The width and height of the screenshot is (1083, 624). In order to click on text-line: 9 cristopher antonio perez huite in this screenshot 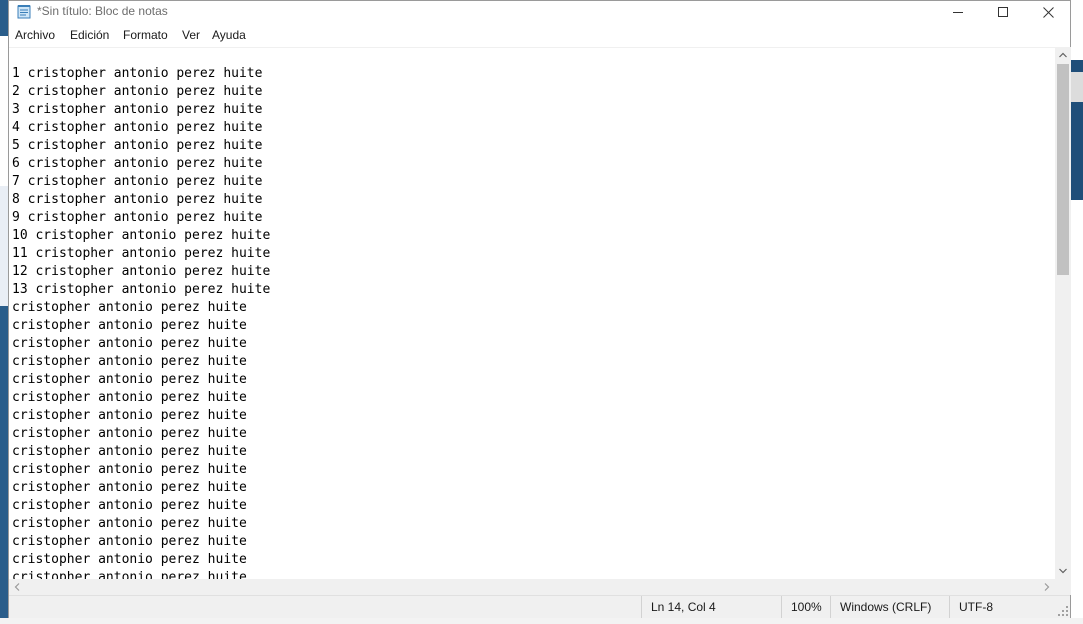, I will do `click(137, 217)`.